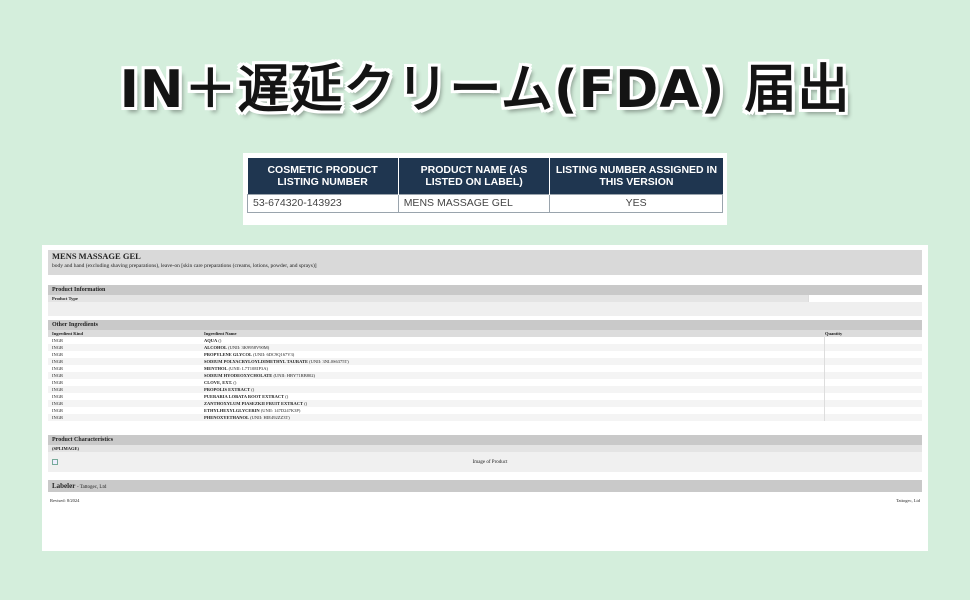 The image size is (970, 600). I want to click on ingredient-unii: (UNII: 3NL0S6375T), so click(329, 361).